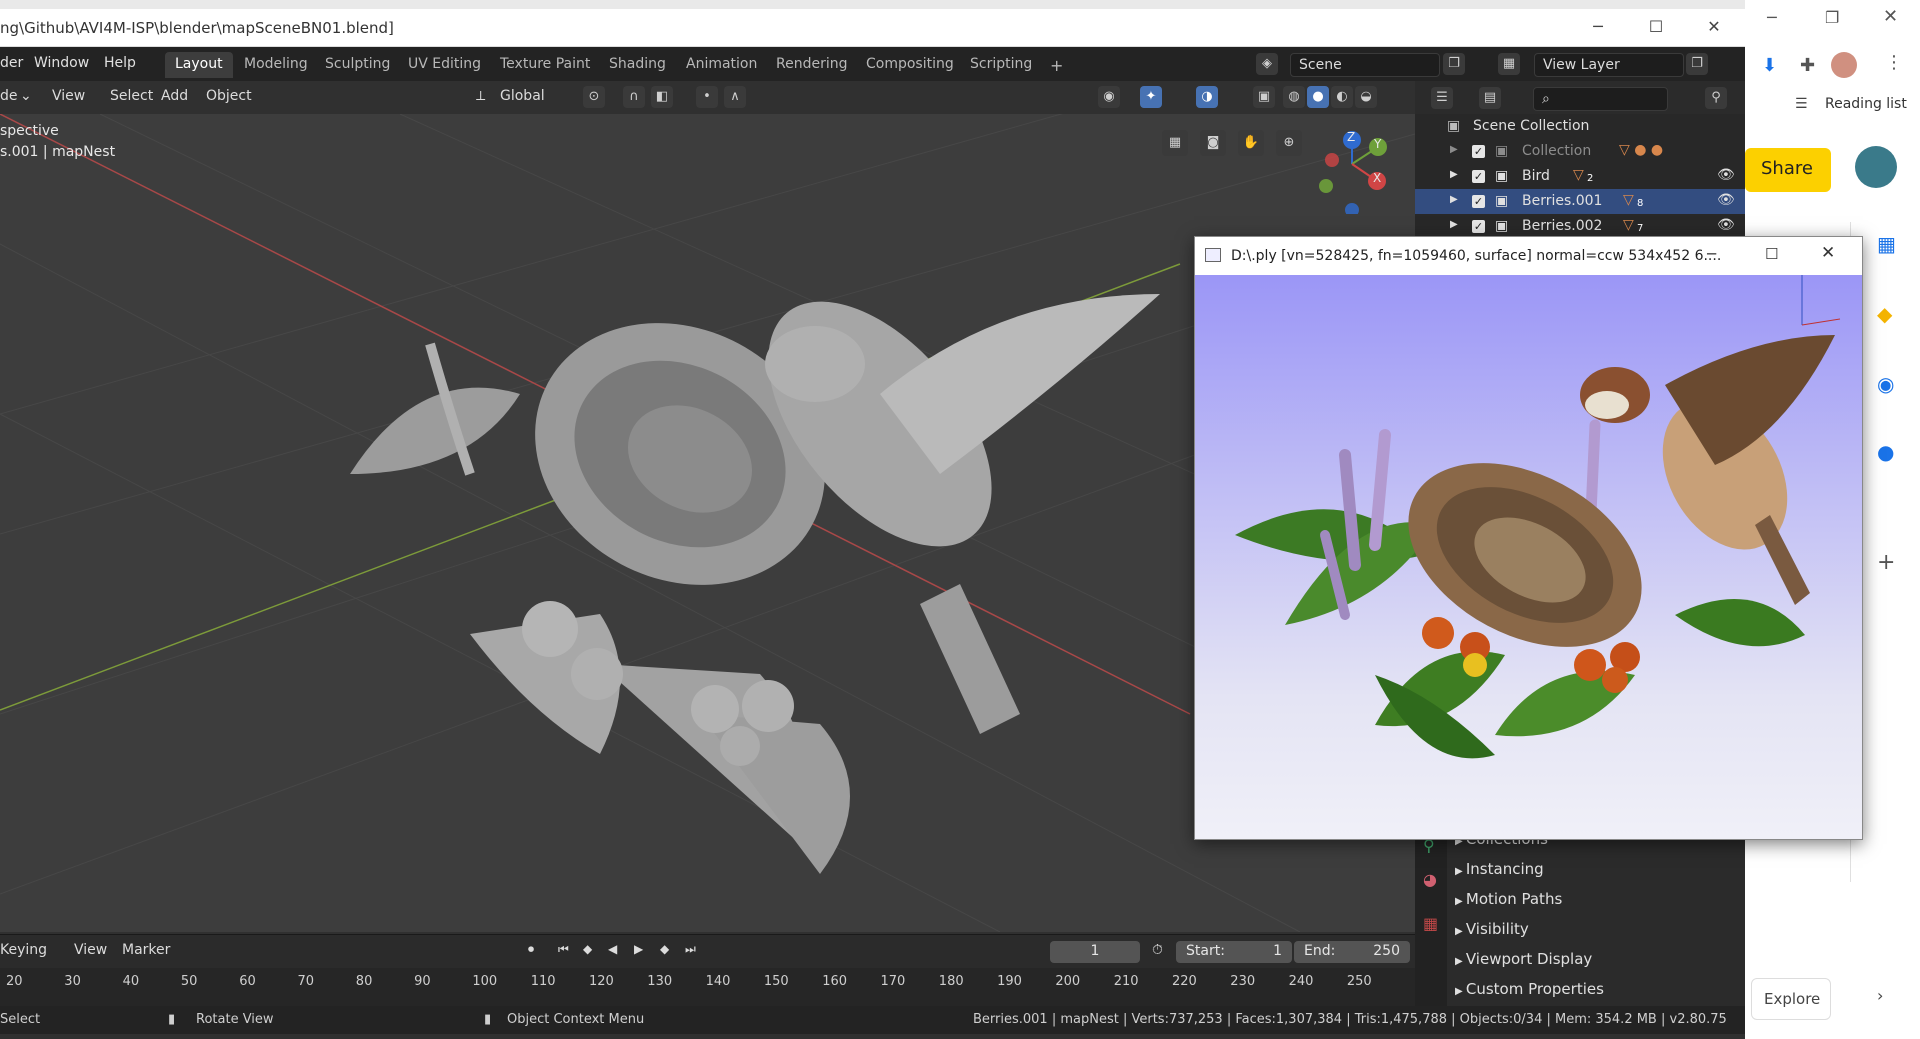  Describe the element at coordinates (1884, 314) in the screenshot. I see `keep-icon: ◆` at that location.